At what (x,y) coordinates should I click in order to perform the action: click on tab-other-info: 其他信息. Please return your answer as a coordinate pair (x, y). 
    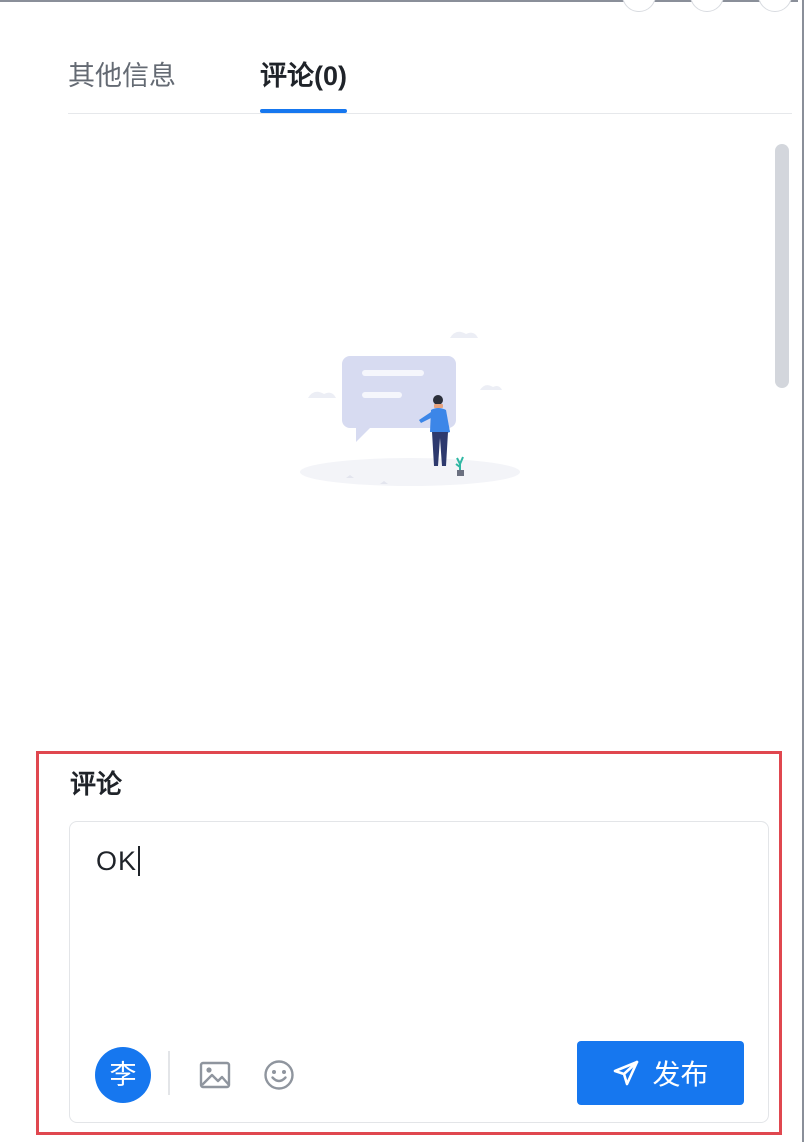
    Looking at the image, I should click on (122, 83).